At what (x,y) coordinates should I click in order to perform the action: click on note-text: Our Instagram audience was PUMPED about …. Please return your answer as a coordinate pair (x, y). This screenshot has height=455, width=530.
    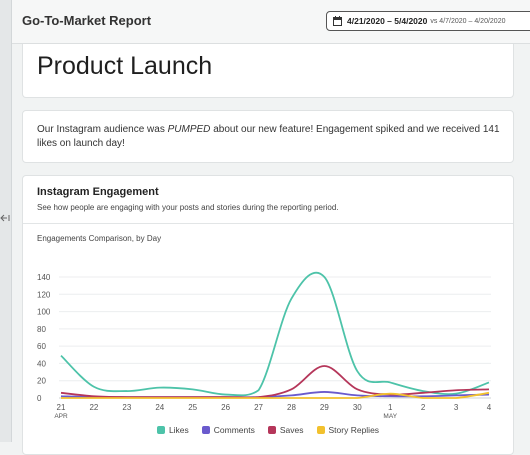
    Looking at the image, I should click on (272, 137).